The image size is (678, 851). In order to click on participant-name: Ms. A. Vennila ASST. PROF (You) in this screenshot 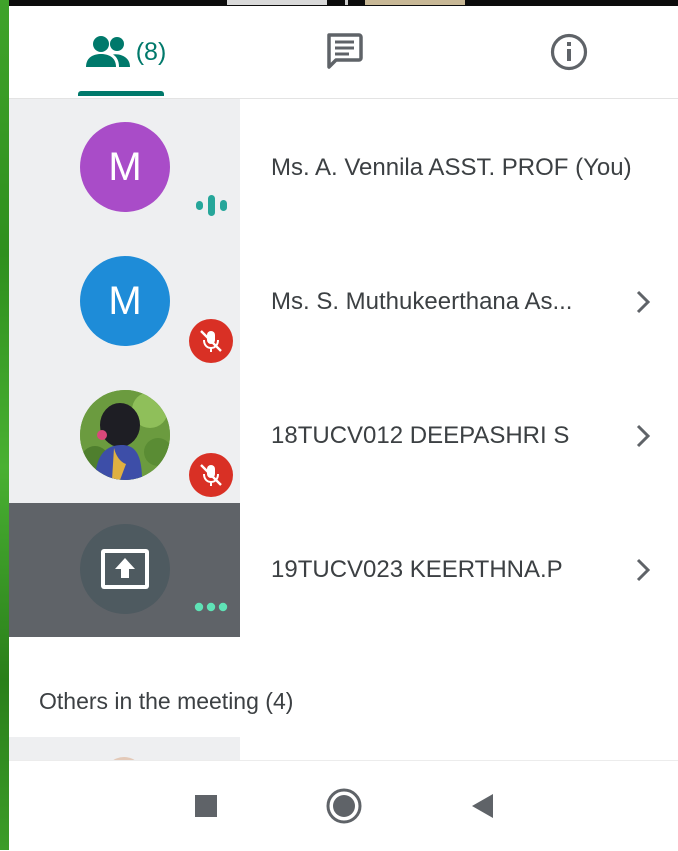, I will do `click(451, 167)`.